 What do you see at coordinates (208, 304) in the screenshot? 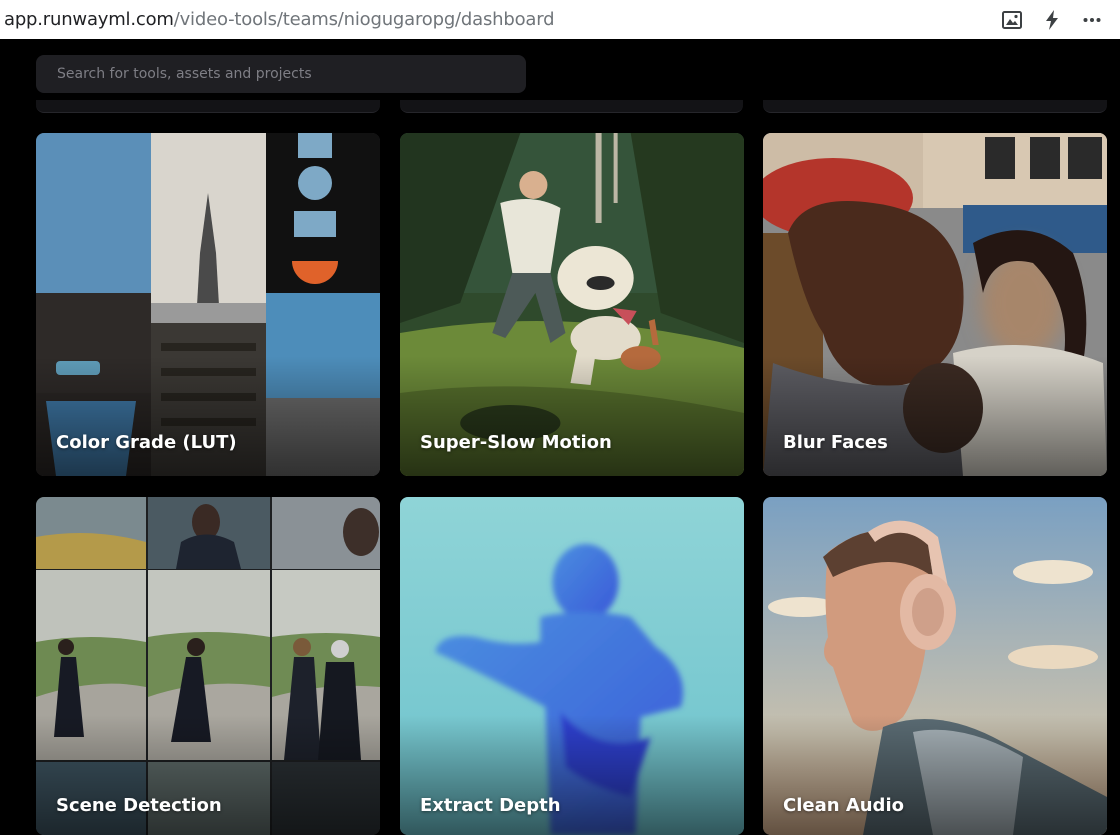
I see `tool-card-color-grade: Color Grade (LUT)` at bounding box center [208, 304].